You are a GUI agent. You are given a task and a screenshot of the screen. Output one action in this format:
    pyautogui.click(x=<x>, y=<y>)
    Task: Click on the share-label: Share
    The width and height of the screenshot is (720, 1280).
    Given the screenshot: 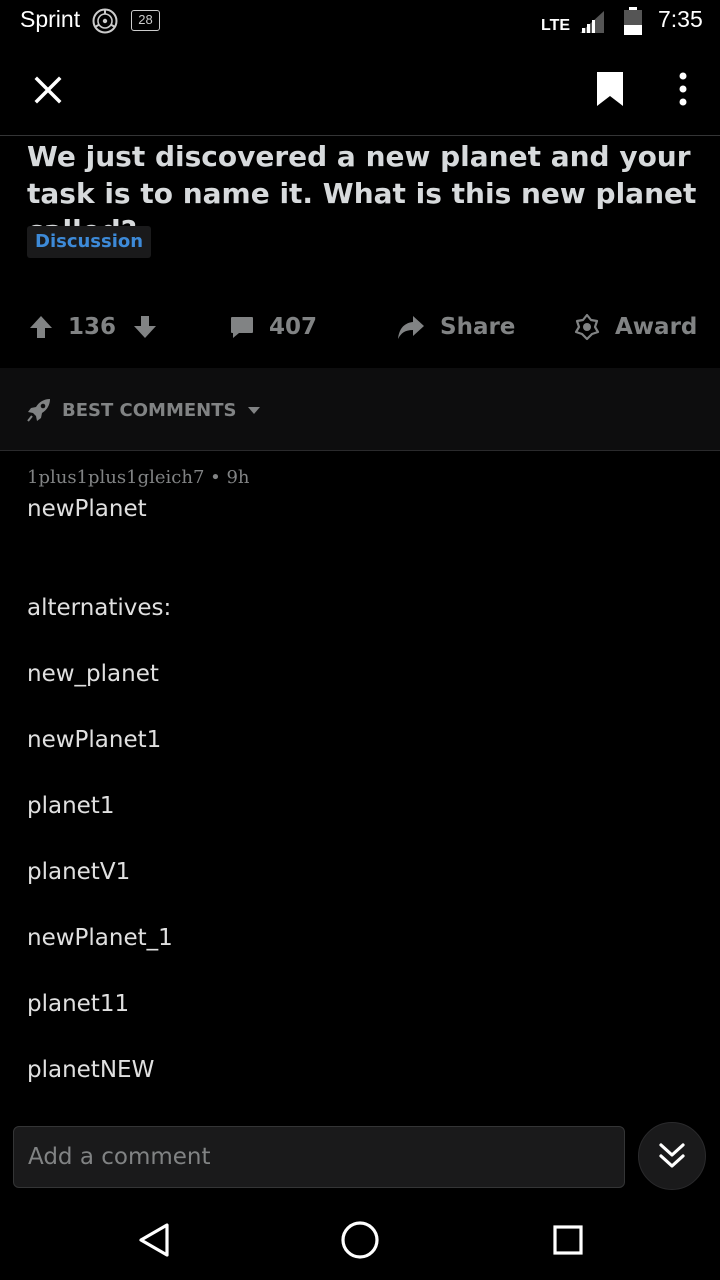 What is the action you would take?
    pyautogui.click(x=478, y=327)
    